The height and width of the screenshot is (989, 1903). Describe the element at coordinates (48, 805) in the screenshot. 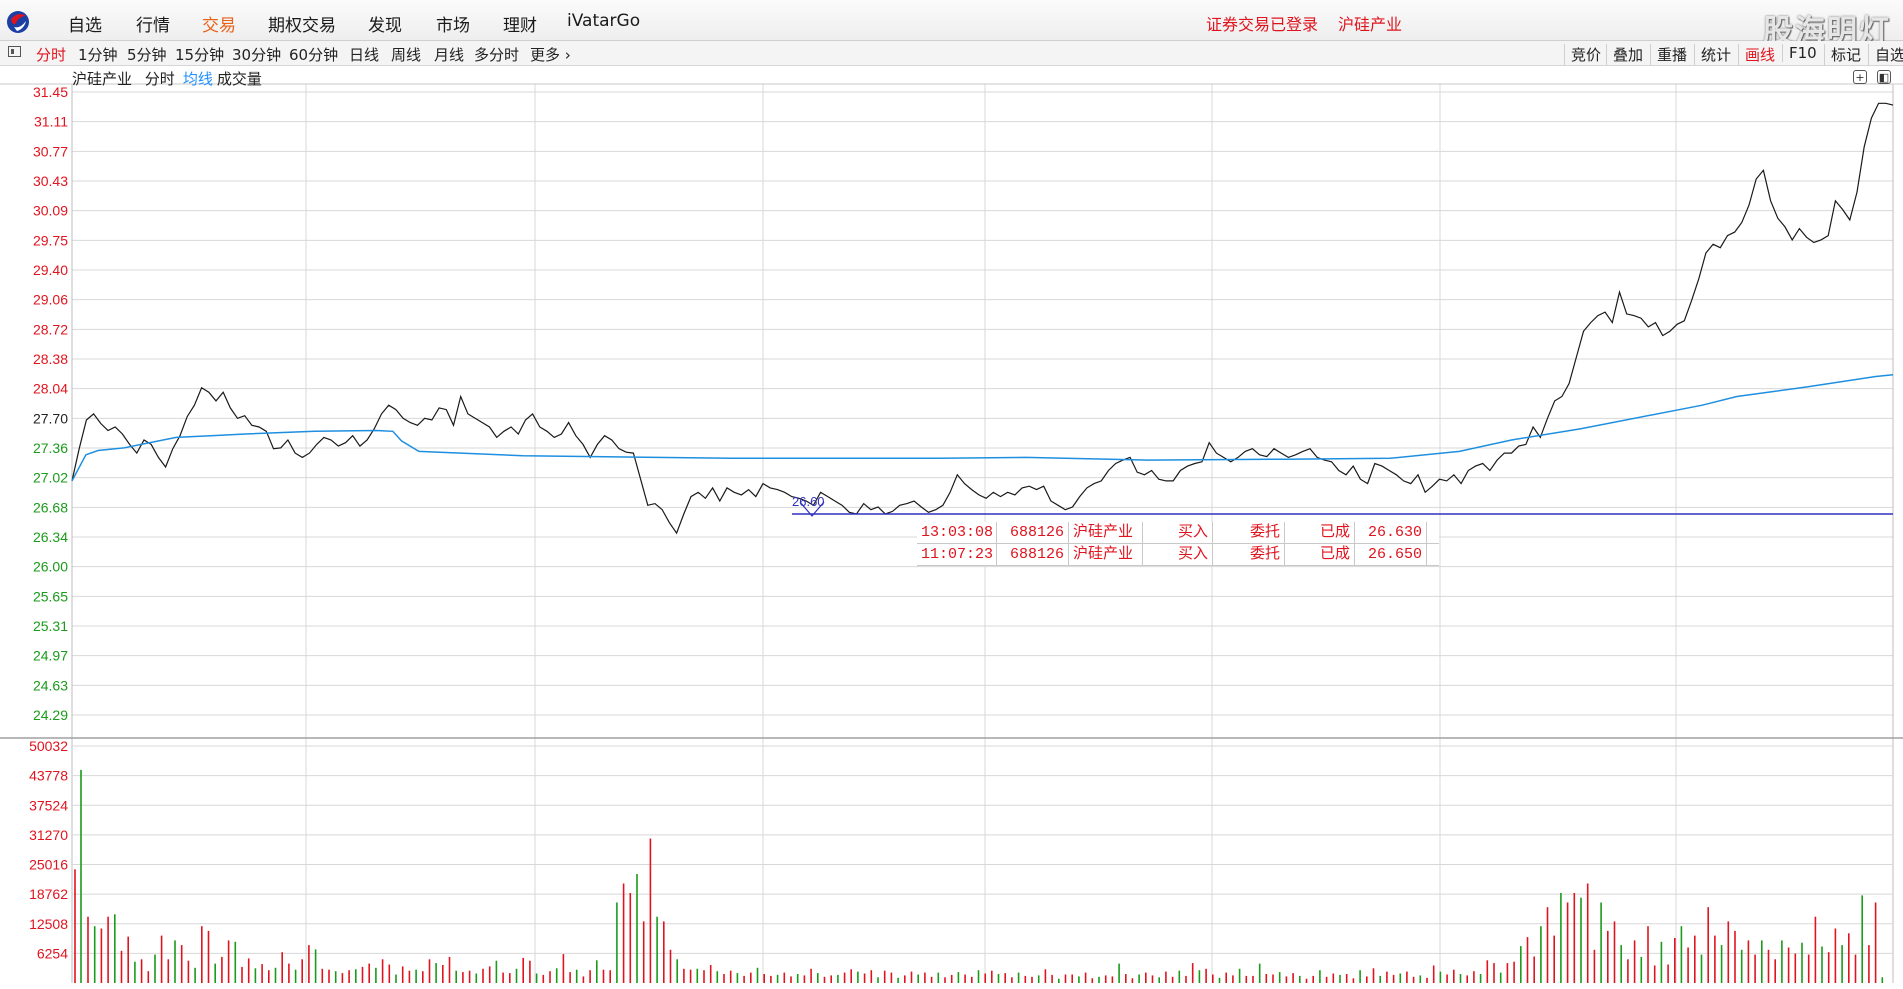

I see `volume-tick-label: 37524` at that location.